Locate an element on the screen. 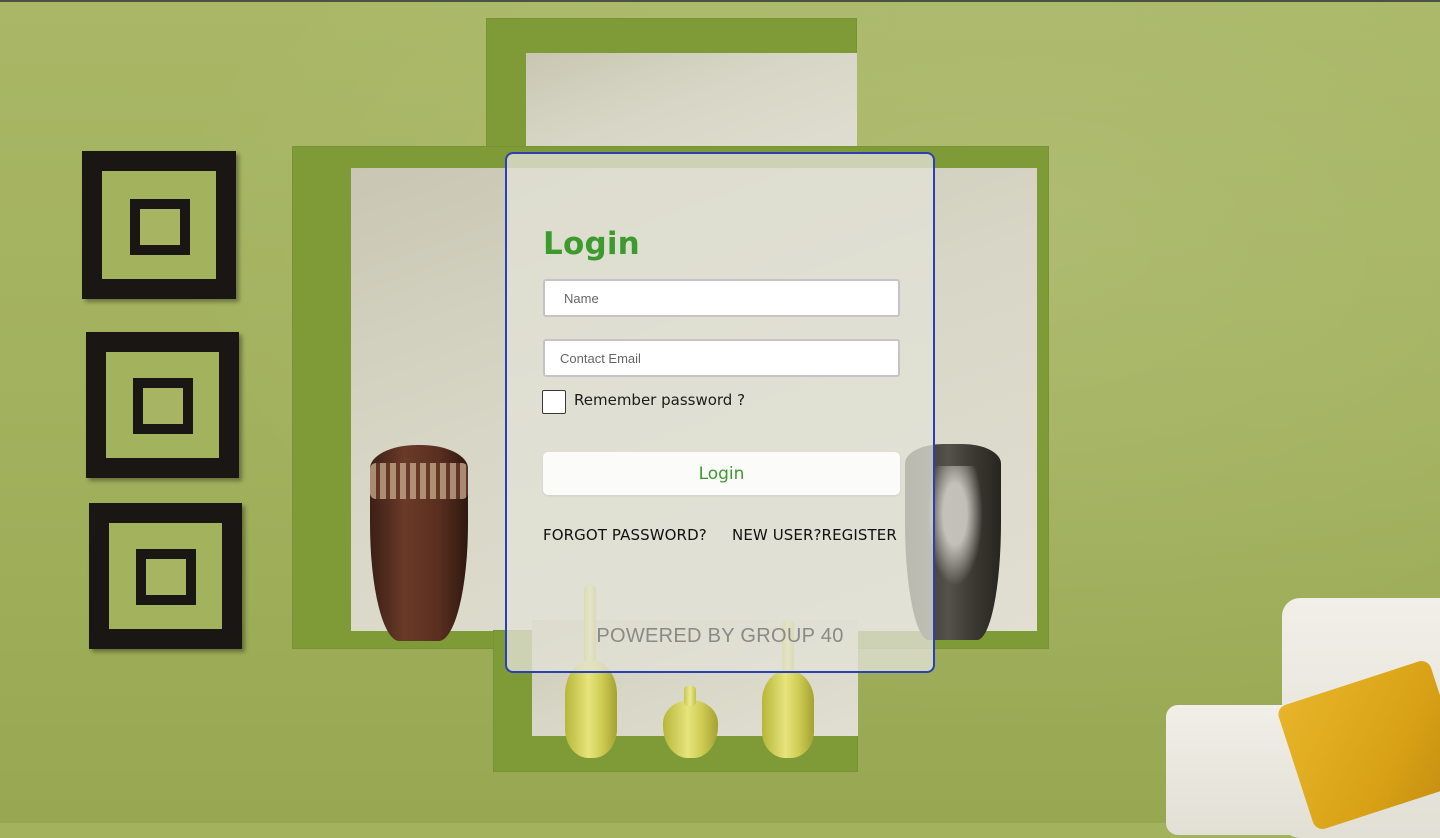 The height and width of the screenshot is (838, 1440). powered-by-footer: POWERED BY GROUP 40 is located at coordinates (720, 636).